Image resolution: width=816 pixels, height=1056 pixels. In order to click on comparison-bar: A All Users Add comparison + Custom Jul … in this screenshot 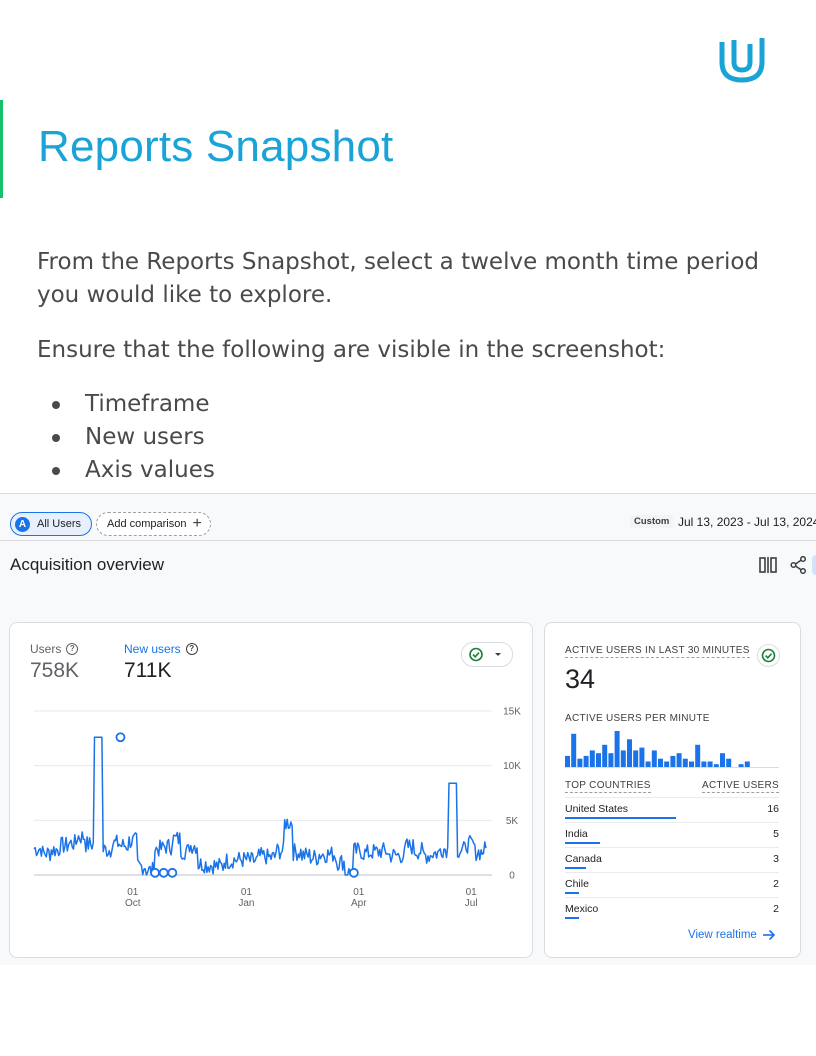, I will do `click(408, 517)`.